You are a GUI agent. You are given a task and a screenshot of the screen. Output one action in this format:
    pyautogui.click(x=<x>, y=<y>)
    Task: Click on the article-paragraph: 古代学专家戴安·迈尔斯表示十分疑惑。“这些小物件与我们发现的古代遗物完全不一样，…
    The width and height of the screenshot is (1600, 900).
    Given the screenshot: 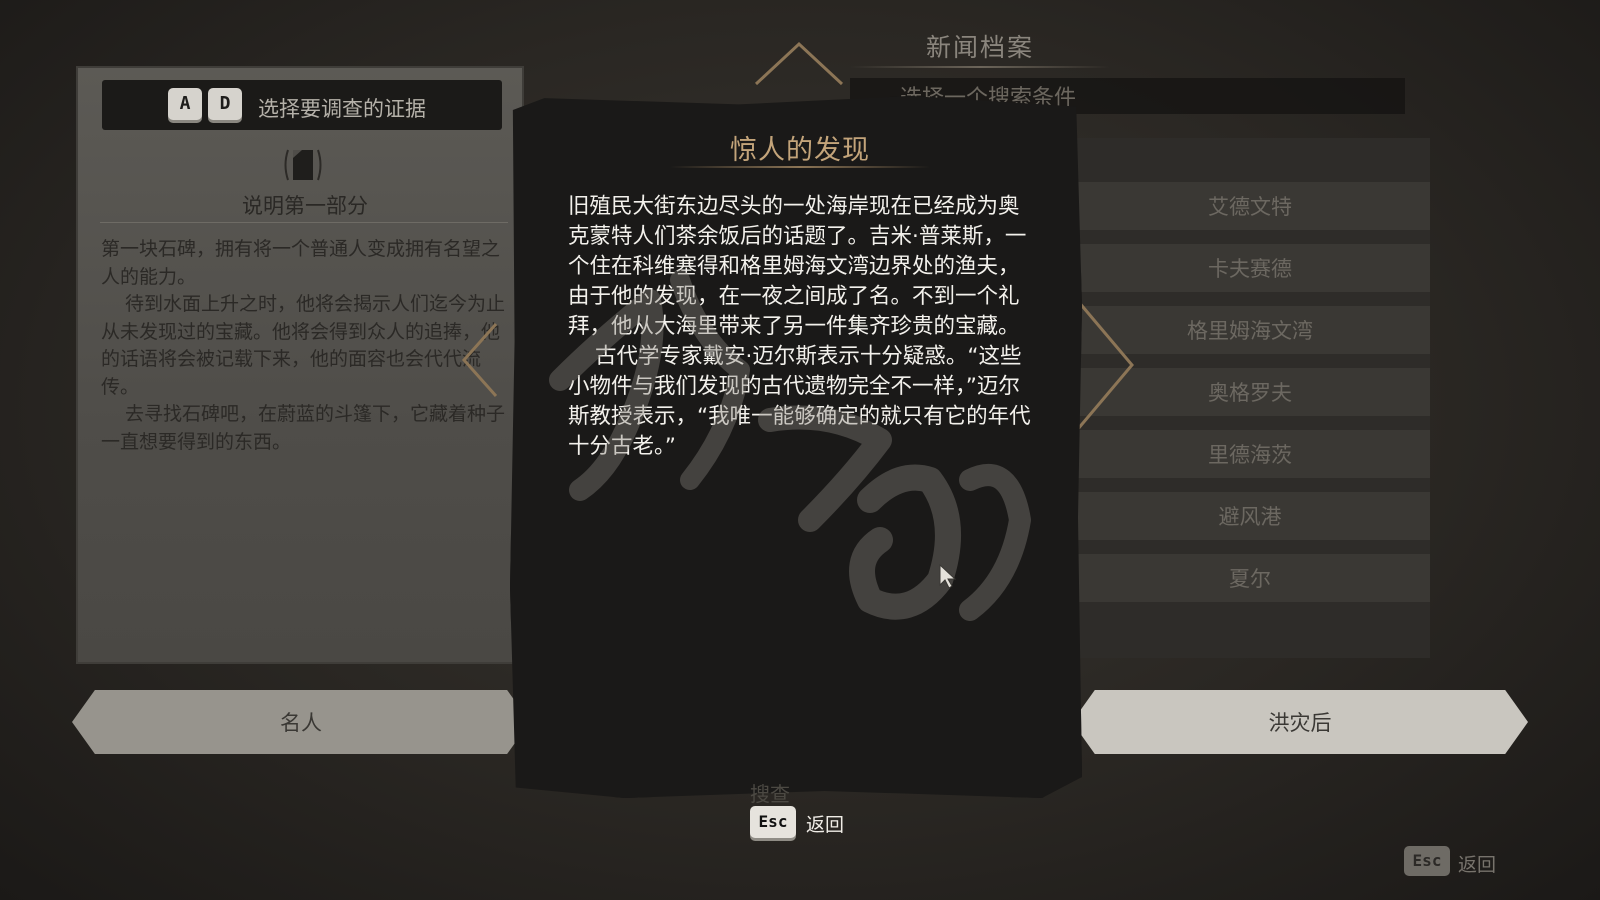 What is the action you would take?
    pyautogui.click(x=799, y=401)
    